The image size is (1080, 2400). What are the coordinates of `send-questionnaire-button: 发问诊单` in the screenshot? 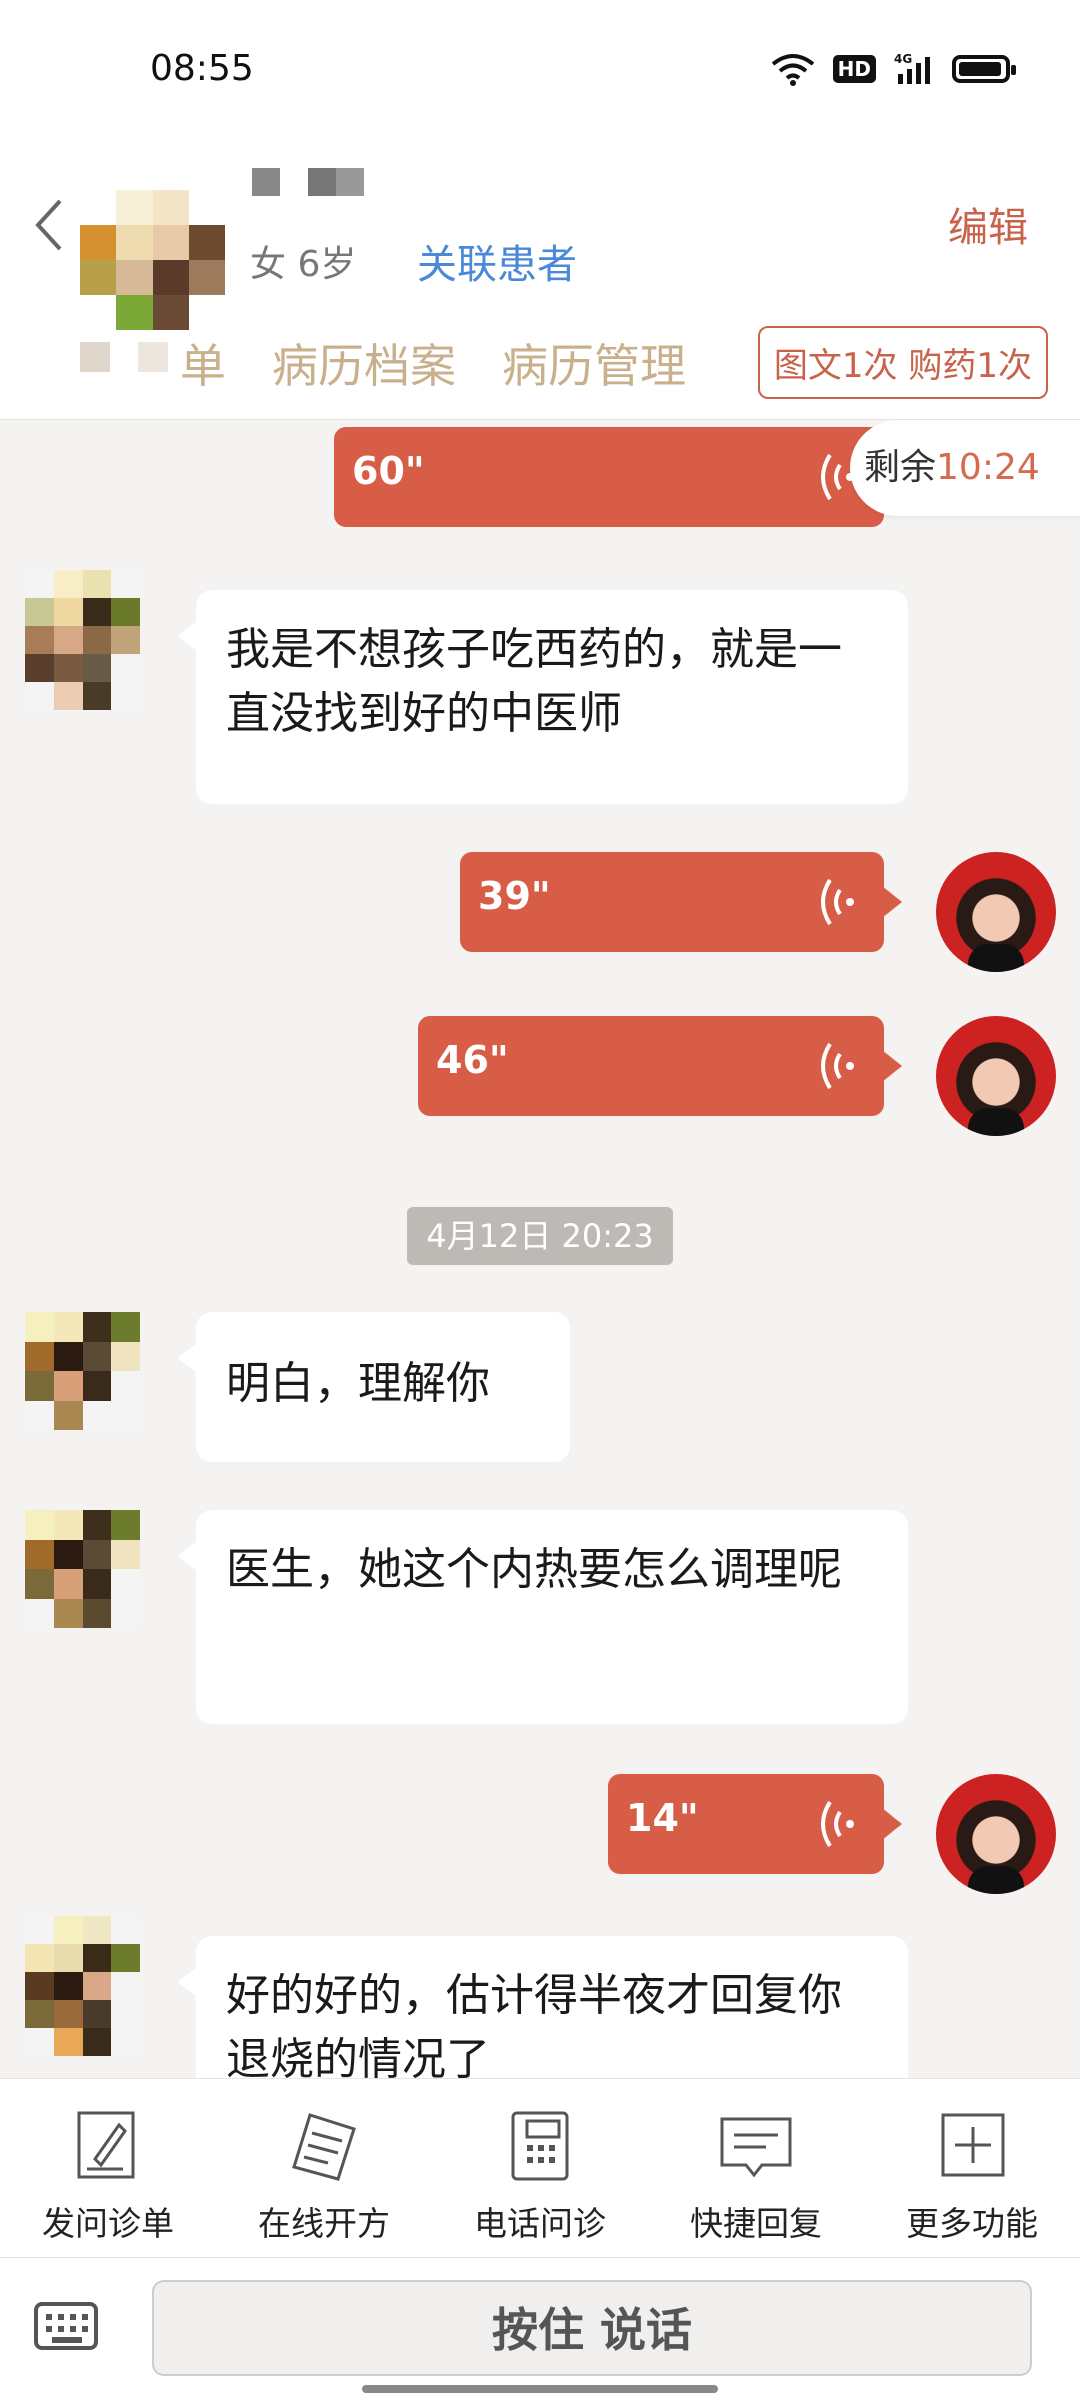 It's located at (108, 2168).